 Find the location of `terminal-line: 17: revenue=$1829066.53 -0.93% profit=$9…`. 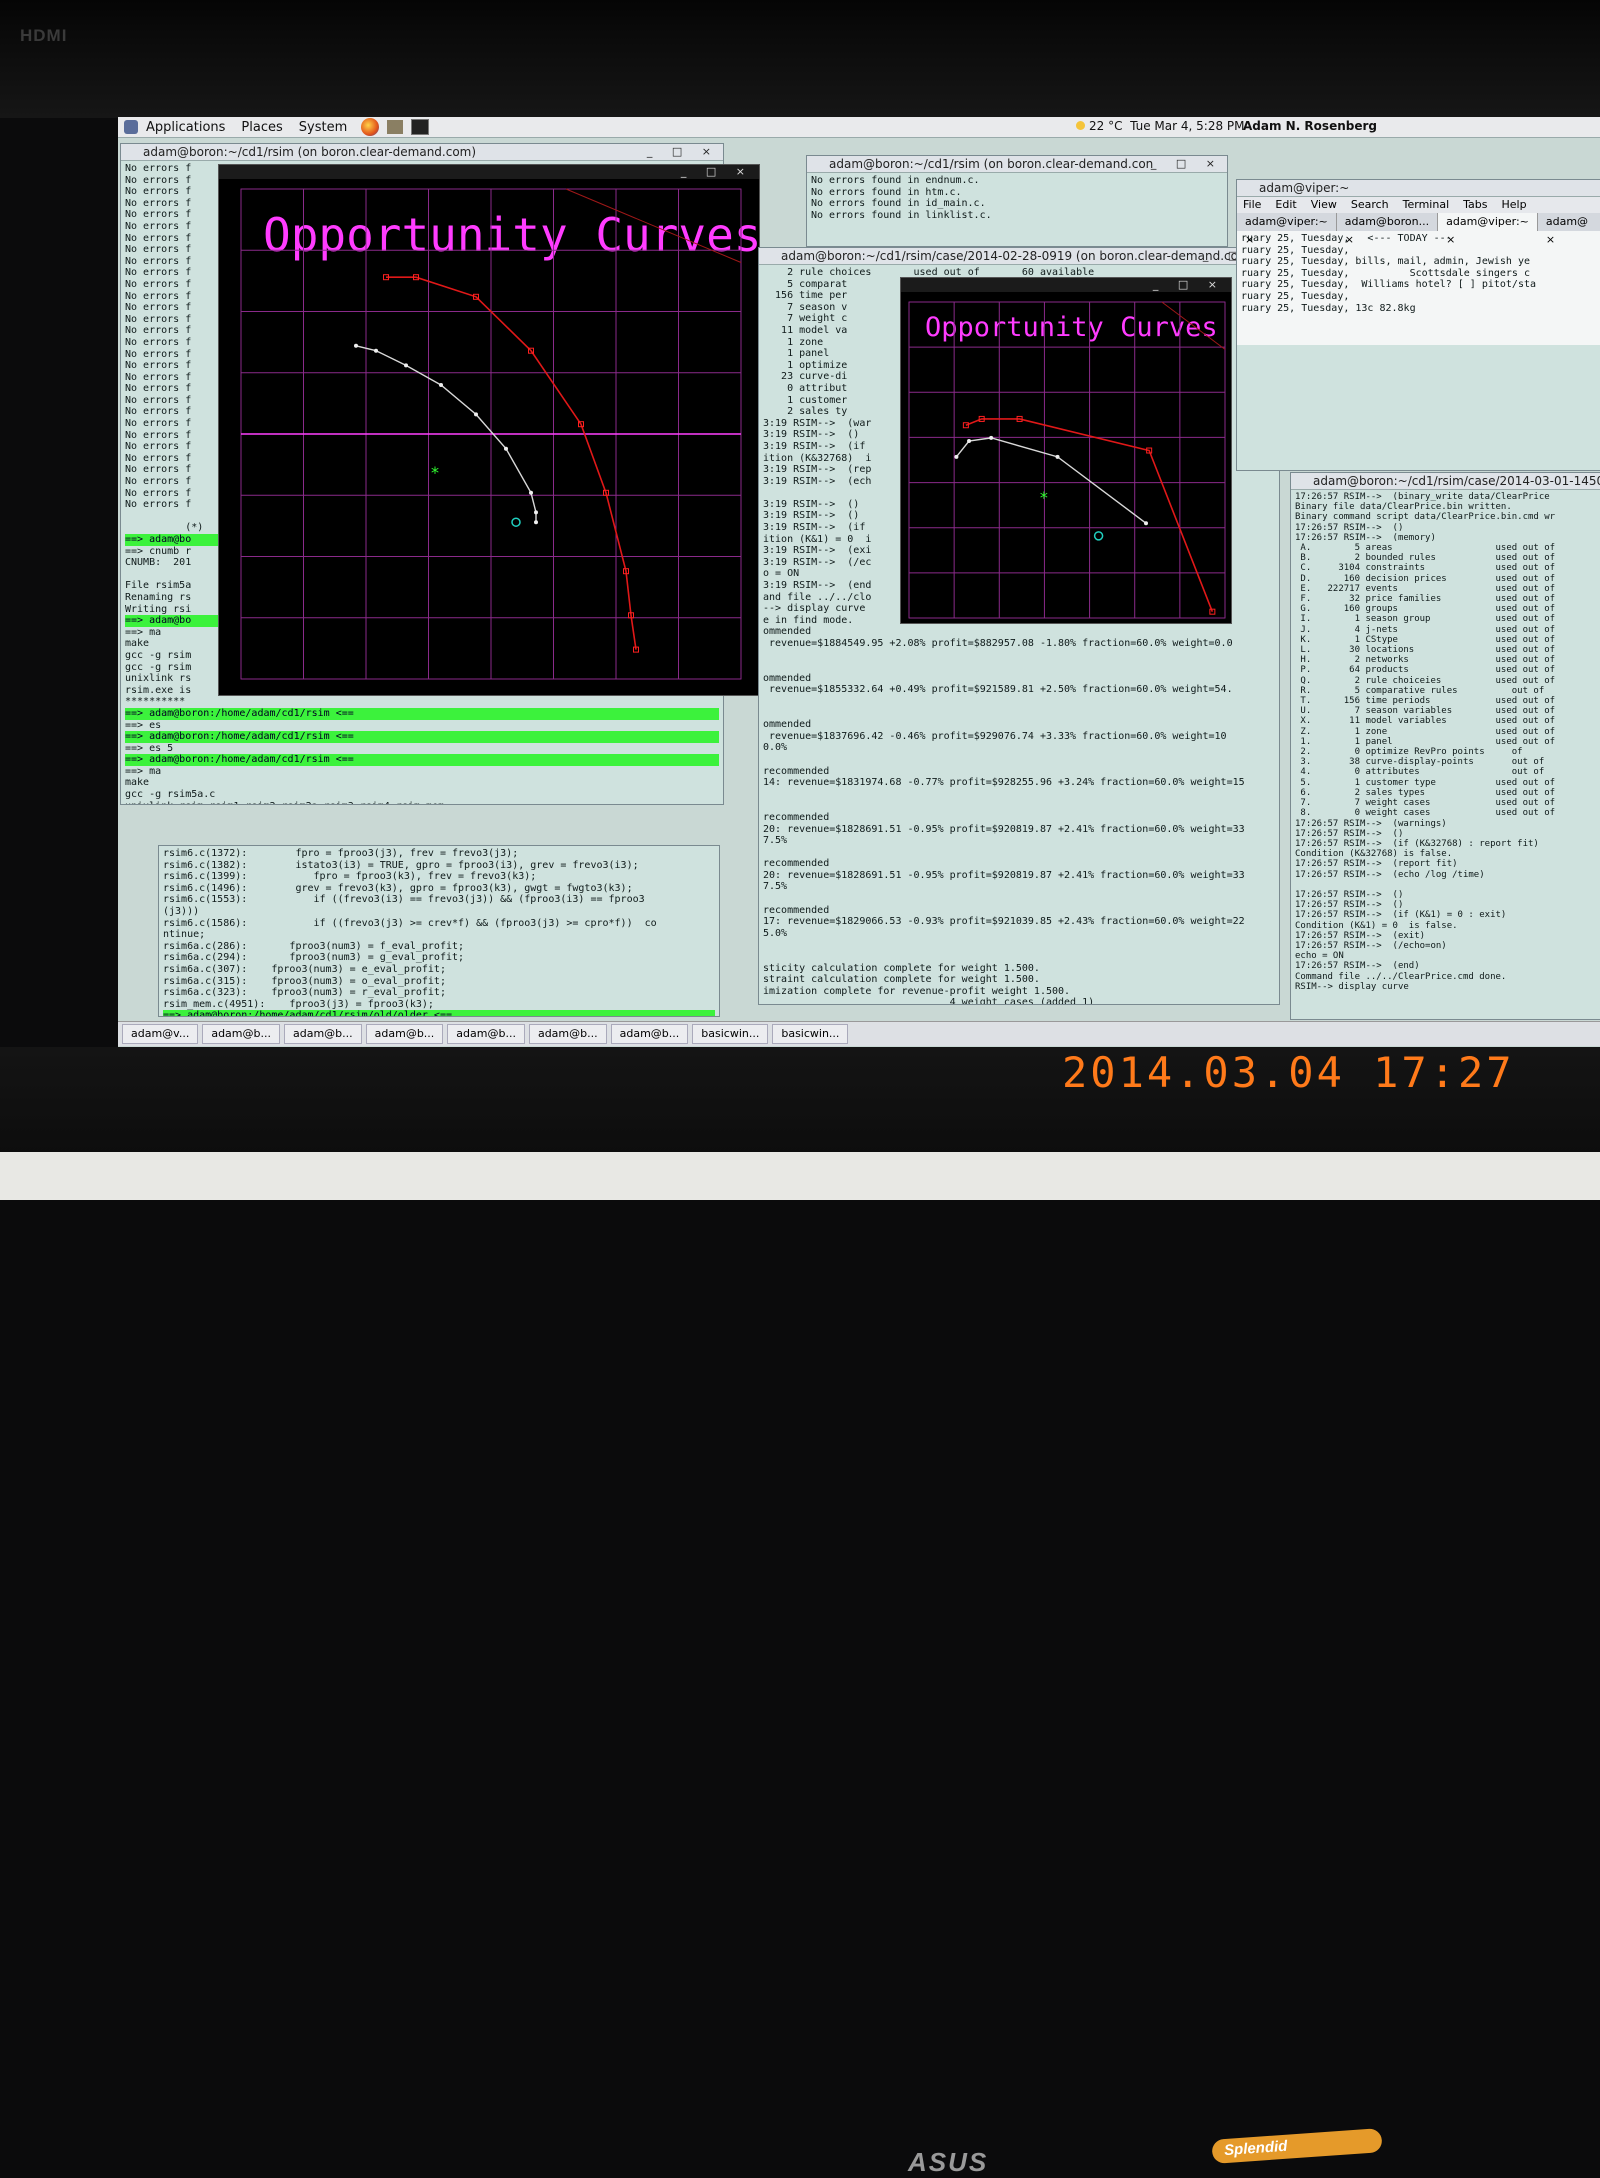

terminal-line: 17: revenue=$1829066.53 -0.93% profit=$9… is located at coordinates (1004, 922).